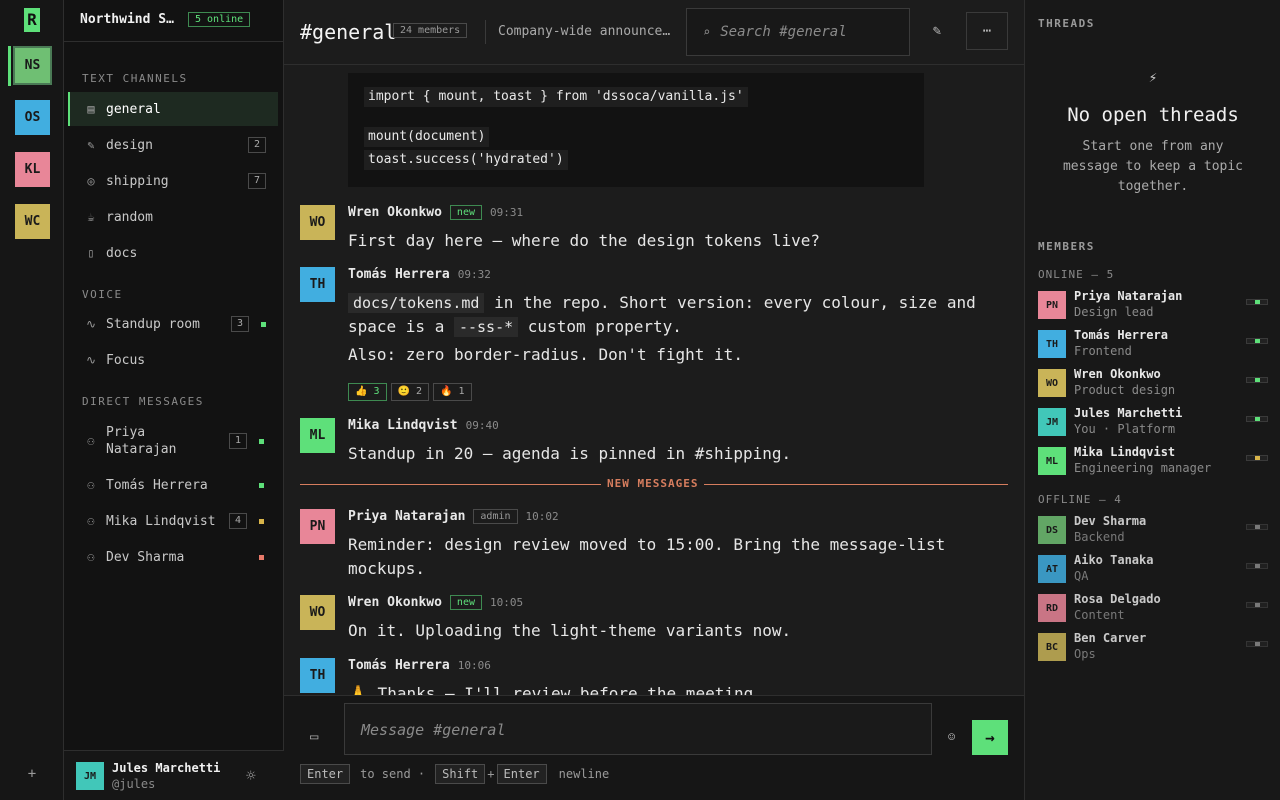  What do you see at coordinates (1154, 569) in the screenshot?
I see `member-row: AT Aiko Tanaka QA` at bounding box center [1154, 569].